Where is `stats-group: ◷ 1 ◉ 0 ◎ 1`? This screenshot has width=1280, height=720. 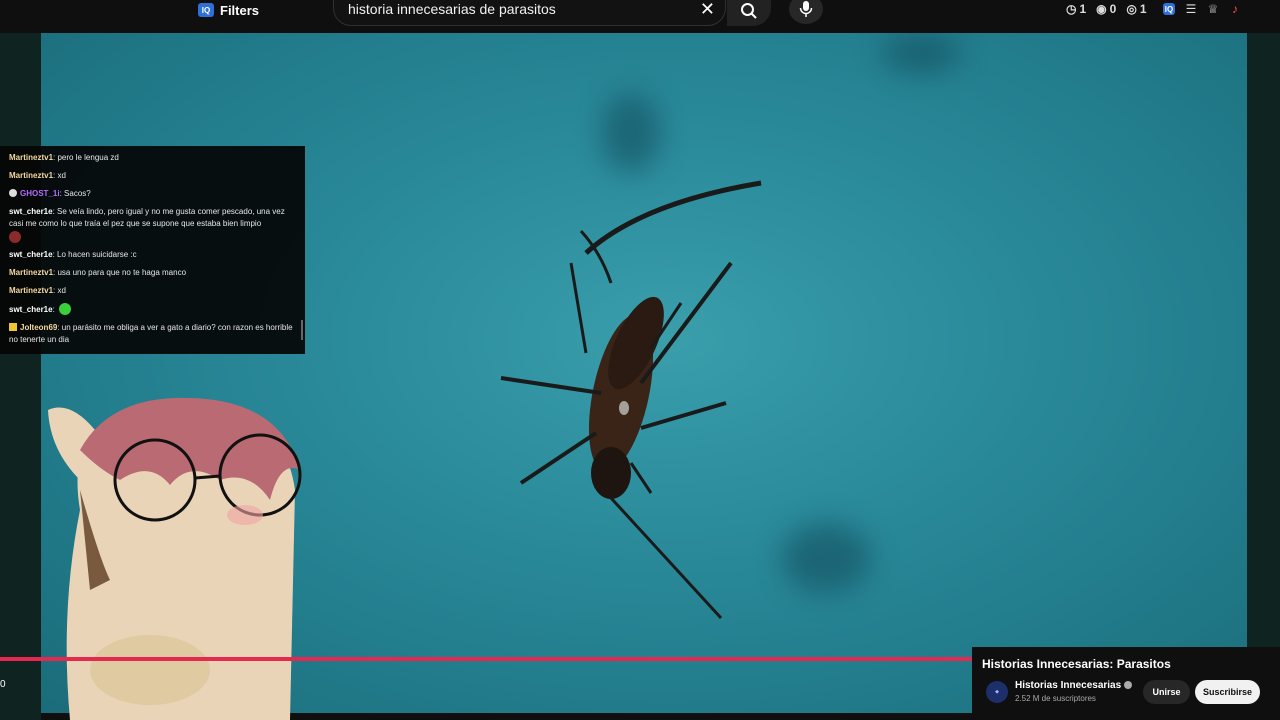
stats-group: ◷ 1 ◉ 0 ◎ 1 is located at coordinates (1106, 9).